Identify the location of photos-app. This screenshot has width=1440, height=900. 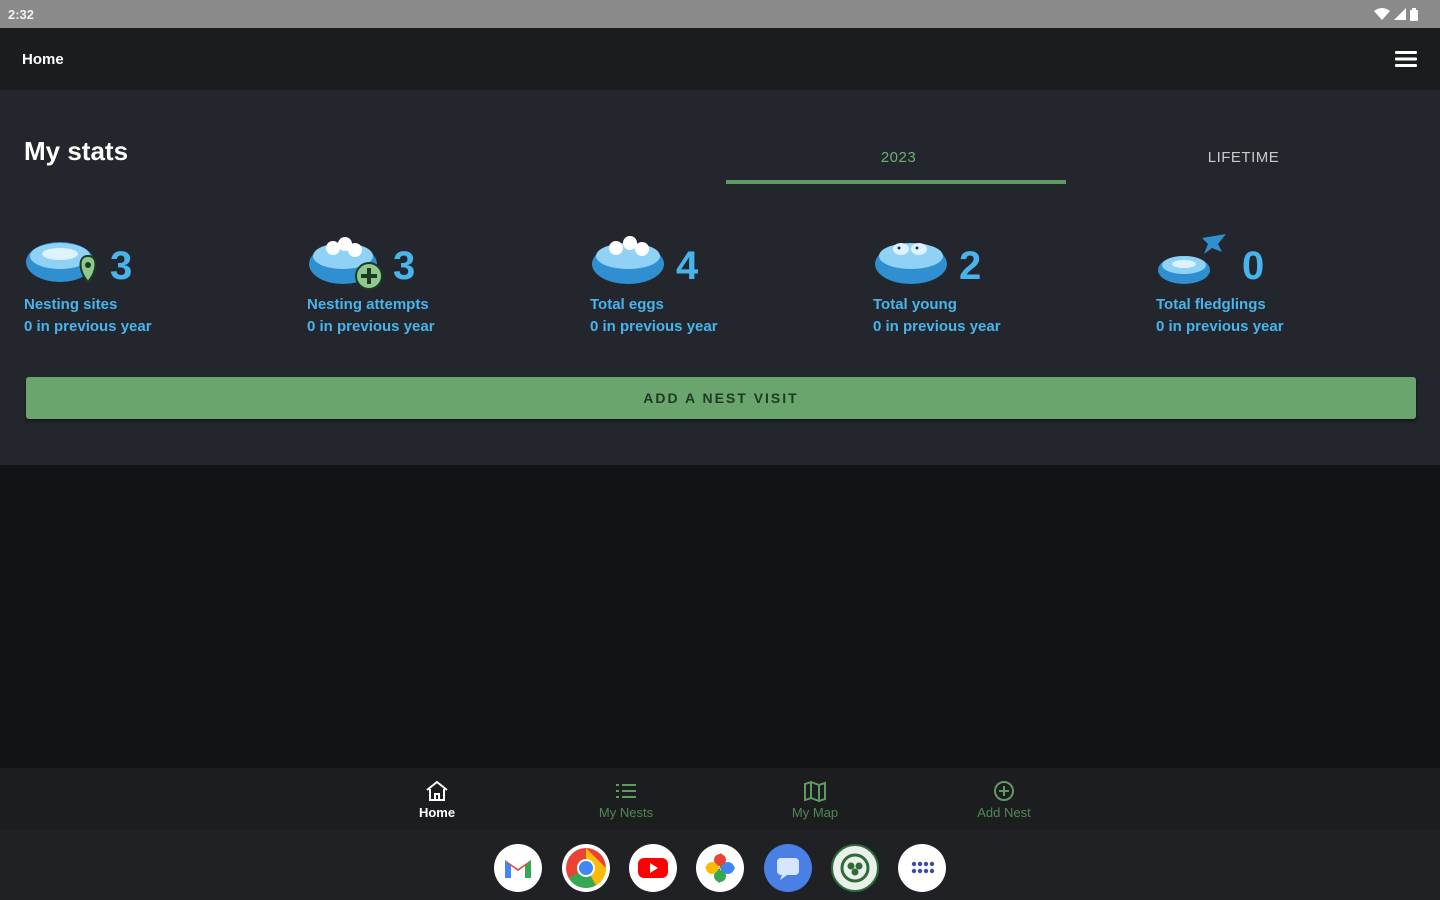
(720, 868).